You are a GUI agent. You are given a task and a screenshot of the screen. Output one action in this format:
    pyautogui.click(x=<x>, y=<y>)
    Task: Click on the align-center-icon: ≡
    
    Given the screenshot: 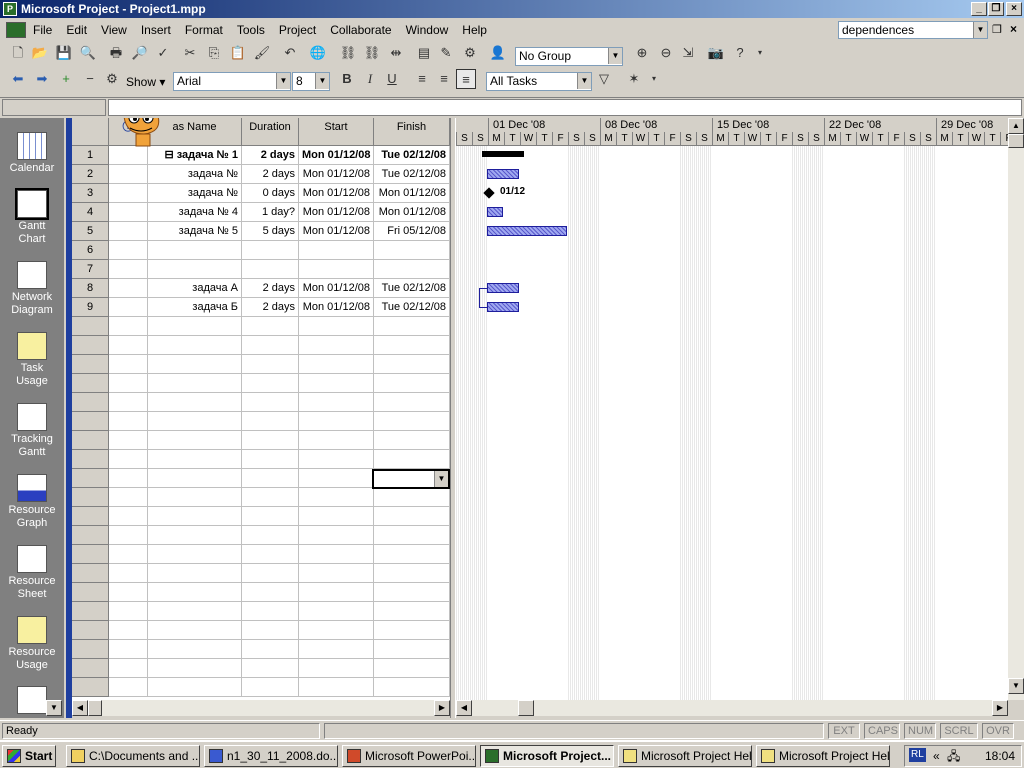 What is the action you would take?
    pyautogui.click(x=444, y=79)
    